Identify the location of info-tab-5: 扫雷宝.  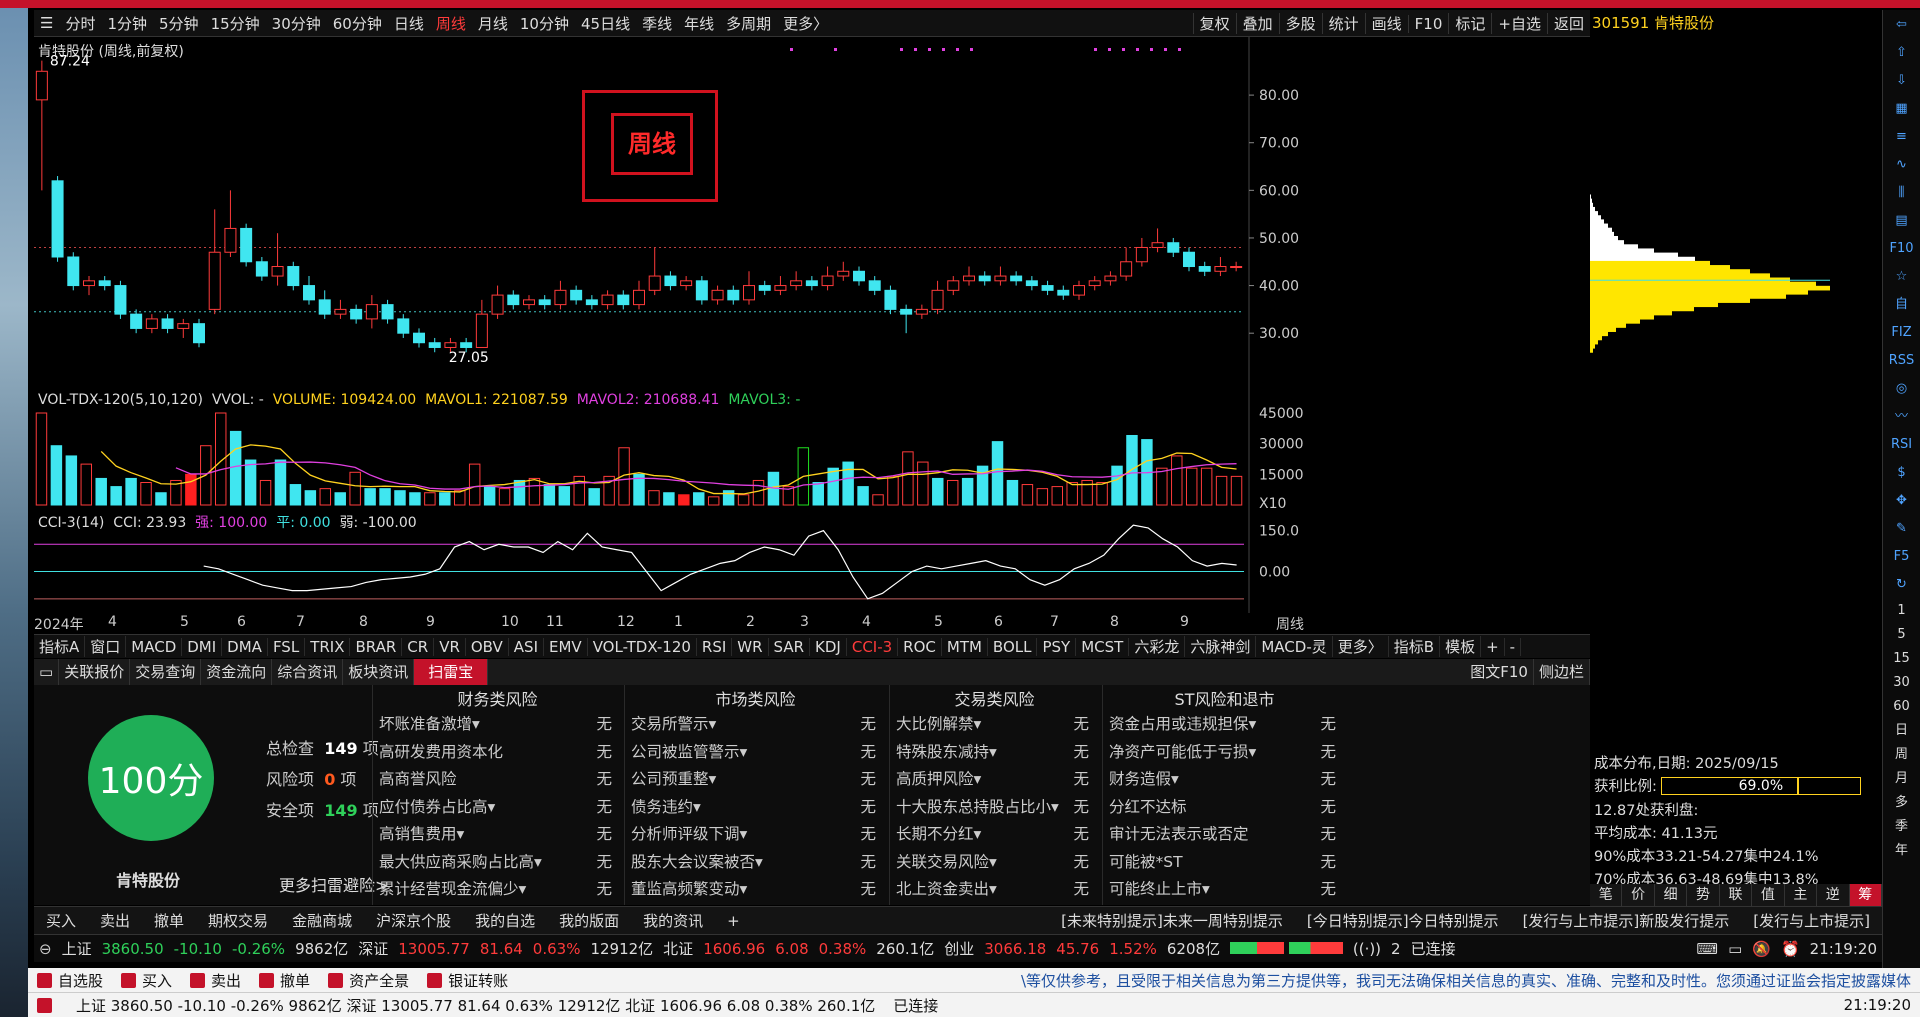
(451, 672).